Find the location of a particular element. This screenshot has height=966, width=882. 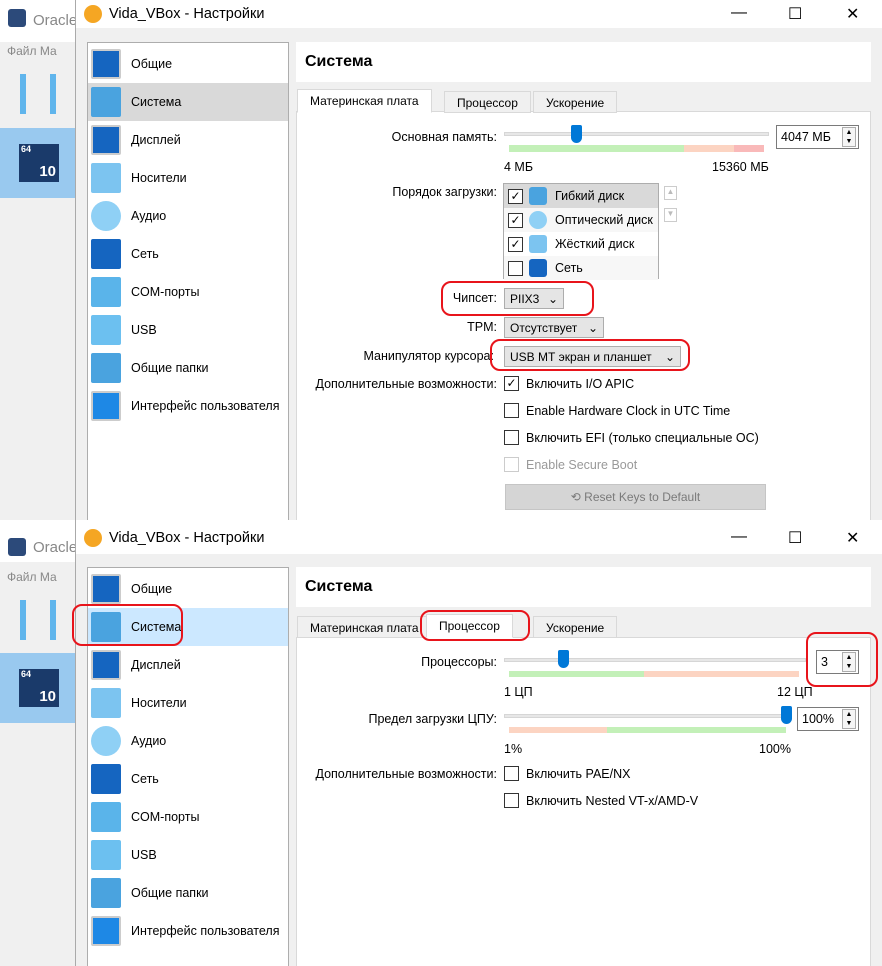

title-bar: Vida_VBox - Настройки — ☐ ✕ is located at coordinates (479, 537).